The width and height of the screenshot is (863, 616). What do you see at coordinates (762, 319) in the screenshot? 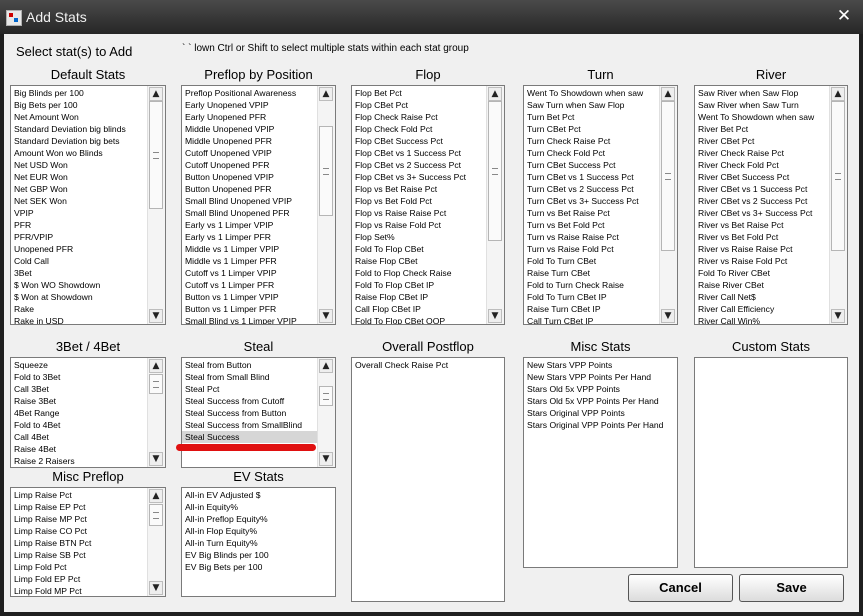
I see `stat-list-item: River Call Win%` at bounding box center [762, 319].